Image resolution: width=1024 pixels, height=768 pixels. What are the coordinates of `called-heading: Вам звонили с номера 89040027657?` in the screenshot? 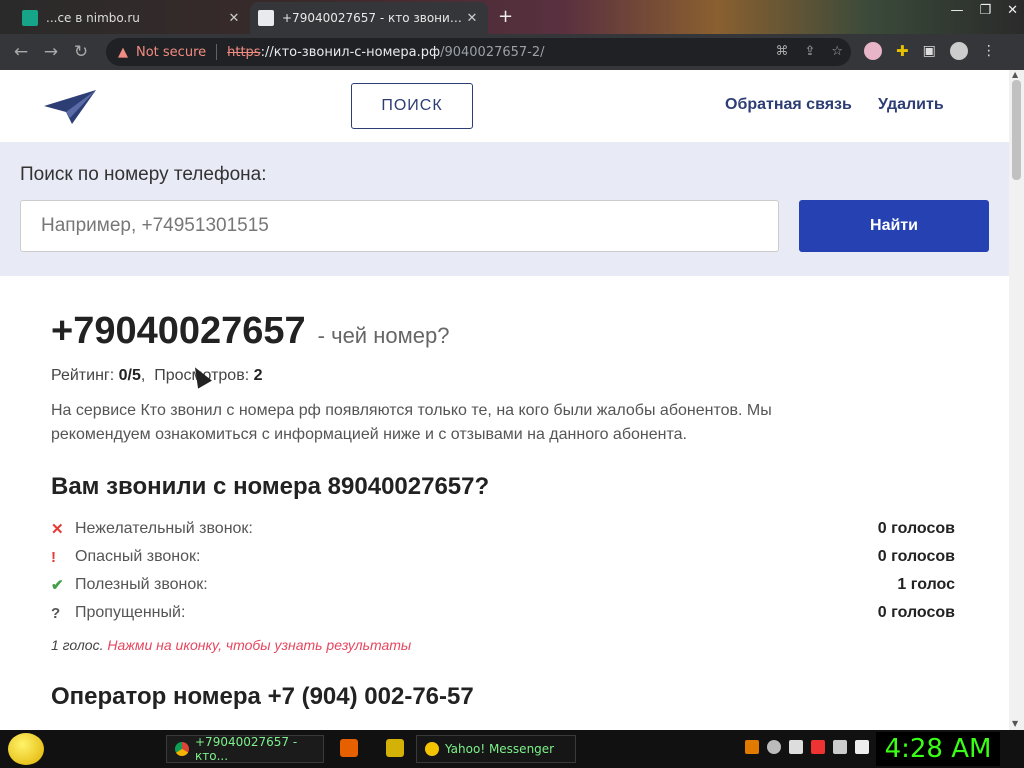 It's located at (270, 486).